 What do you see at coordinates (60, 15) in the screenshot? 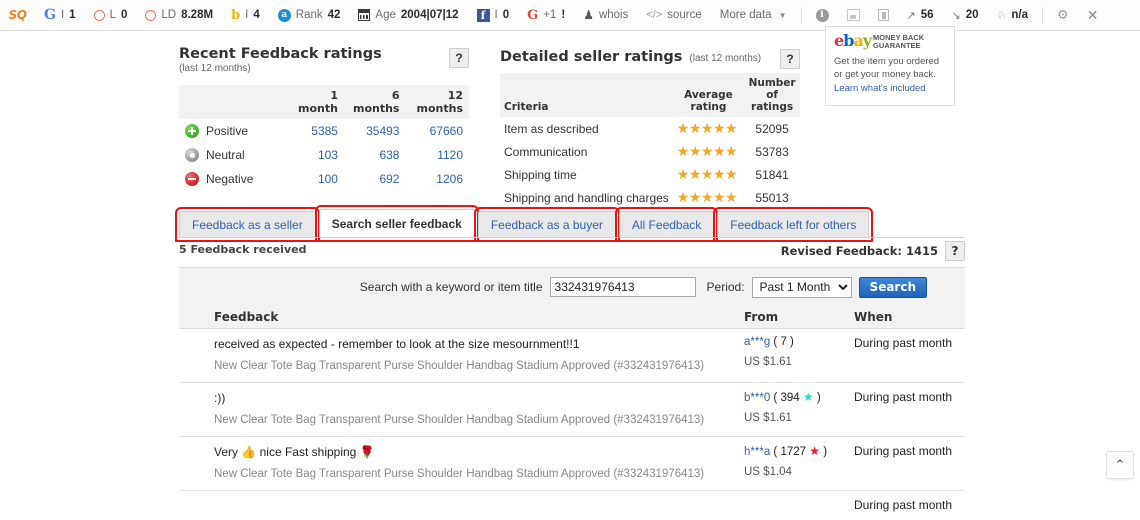
I see `toolbar-google-index: G I 1` at bounding box center [60, 15].